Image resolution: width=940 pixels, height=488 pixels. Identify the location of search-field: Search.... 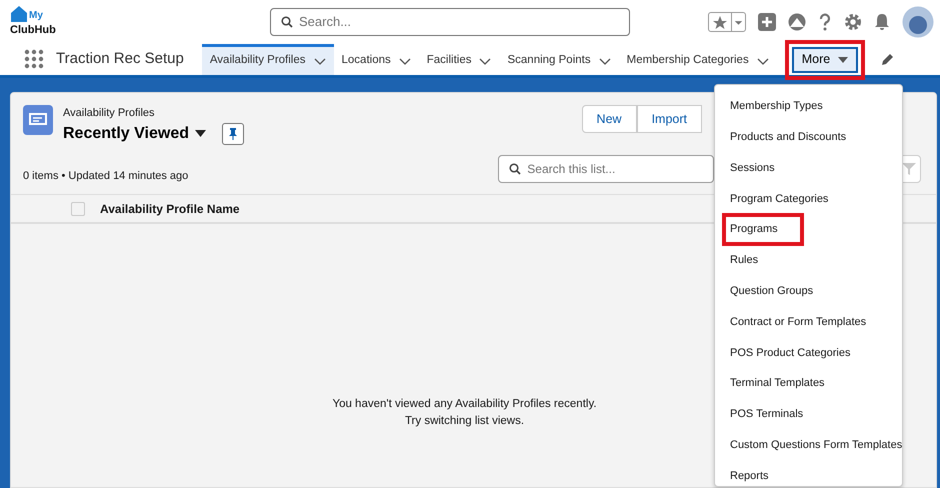
(450, 22).